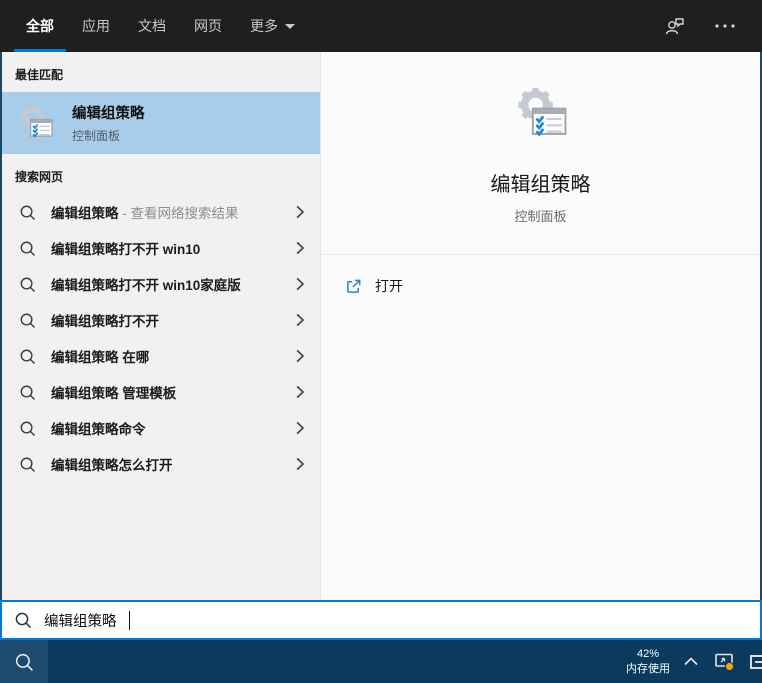 The width and height of the screenshot is (762, 683). Describe the element at coordinates (648, 654) in the screenshot. I see `memory-percent: 42%` at that location.